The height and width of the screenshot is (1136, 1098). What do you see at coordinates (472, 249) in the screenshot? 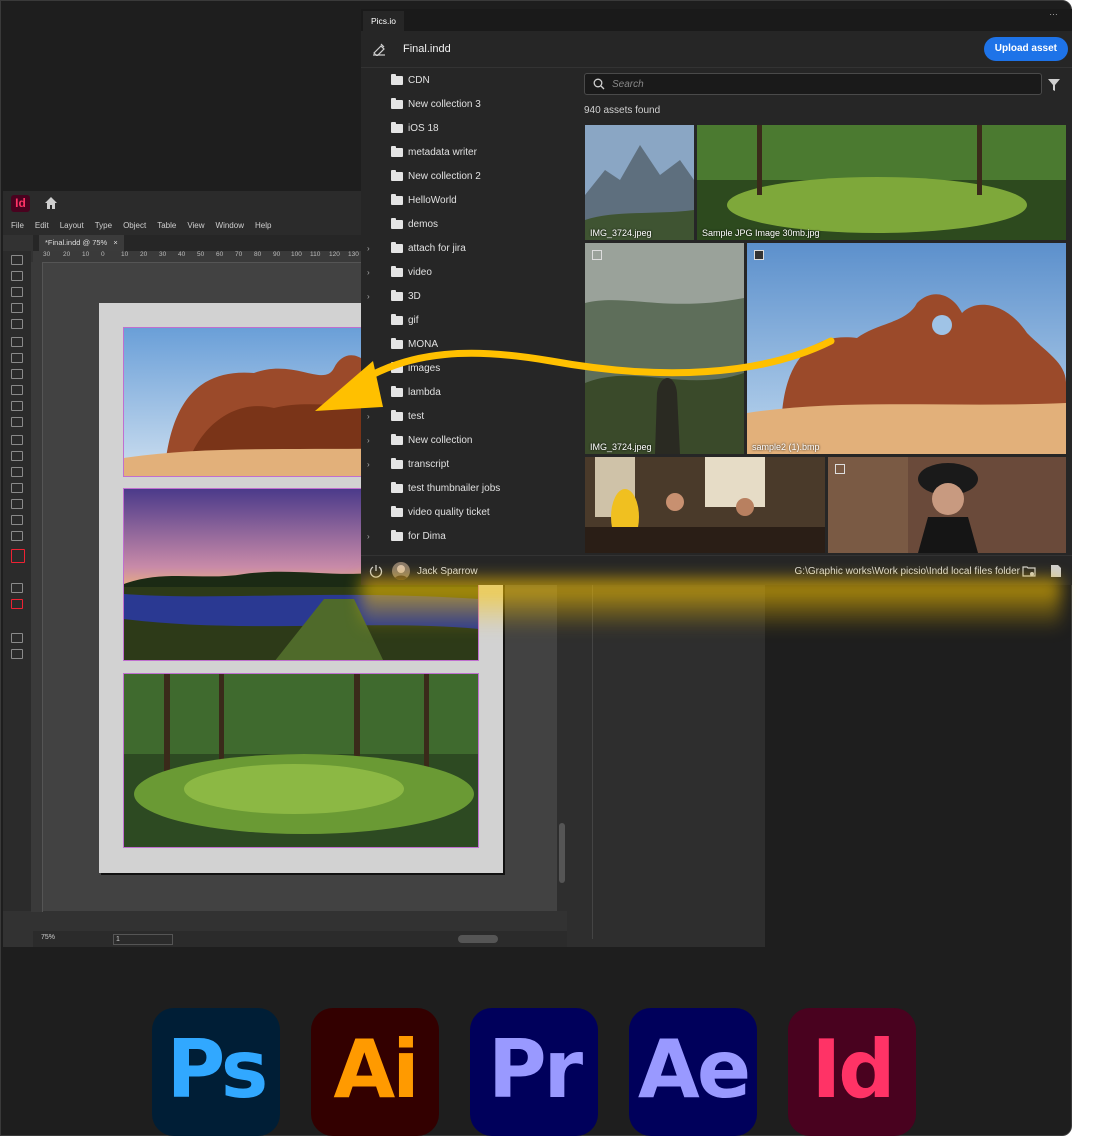
I see `tree-item-attach-for-jira: › attach for jira` at bounding box center [472, 249].